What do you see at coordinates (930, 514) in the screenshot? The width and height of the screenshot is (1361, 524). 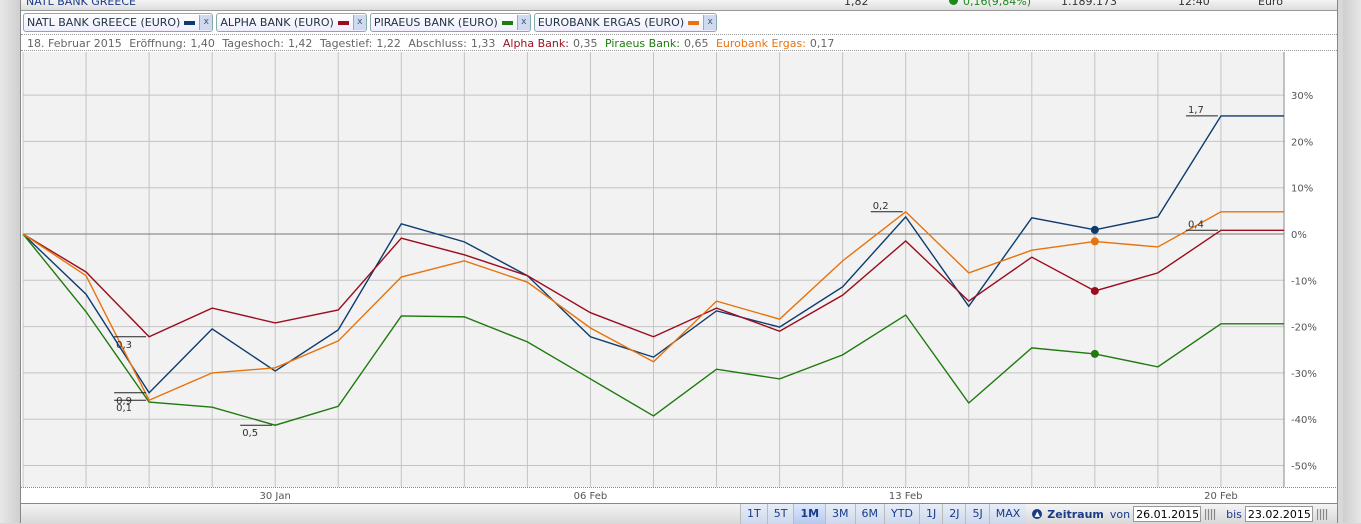 I see `range-1j: 1J` at bounding box center [930, 514].